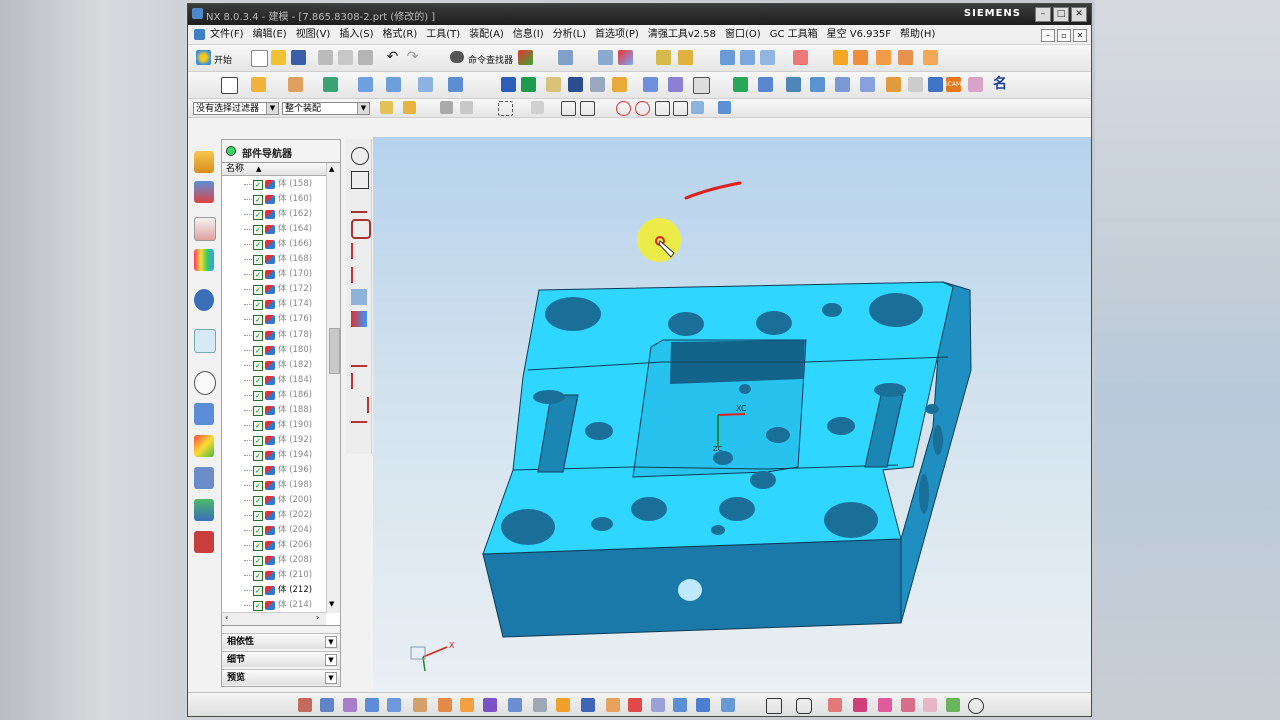 Image resolution: width=1280 pixels, height=720 pixels. I want to click on menu-format: 格式(R), so click(400, 35).